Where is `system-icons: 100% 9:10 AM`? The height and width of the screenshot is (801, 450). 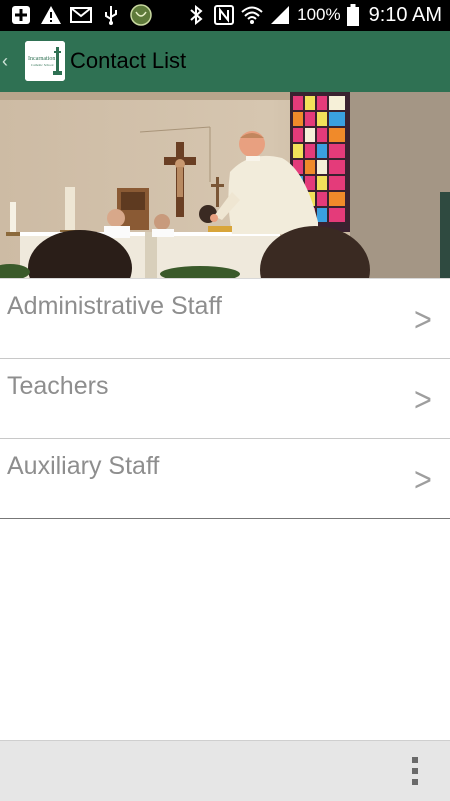
system-icons: 100% 9:10 AM is located at coordinates (313, 15).